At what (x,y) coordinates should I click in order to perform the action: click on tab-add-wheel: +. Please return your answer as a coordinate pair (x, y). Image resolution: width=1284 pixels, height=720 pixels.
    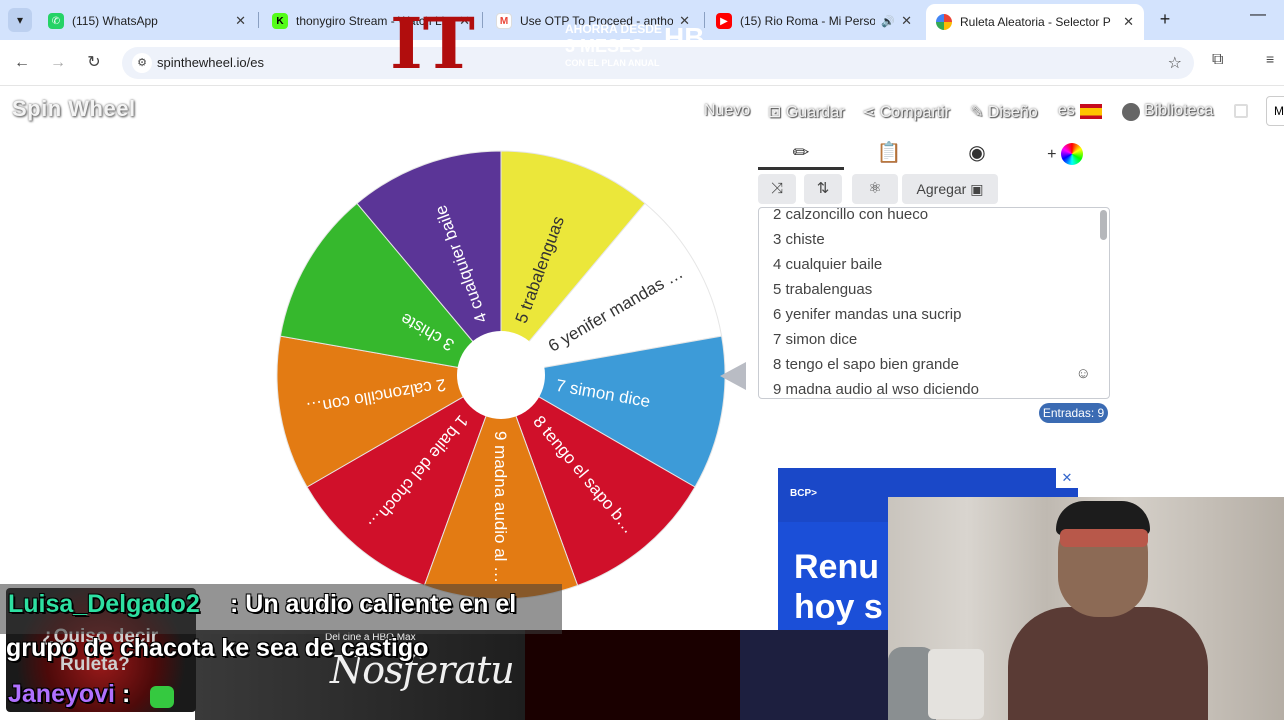
    Looking at the image, I should click on (1065, 153).